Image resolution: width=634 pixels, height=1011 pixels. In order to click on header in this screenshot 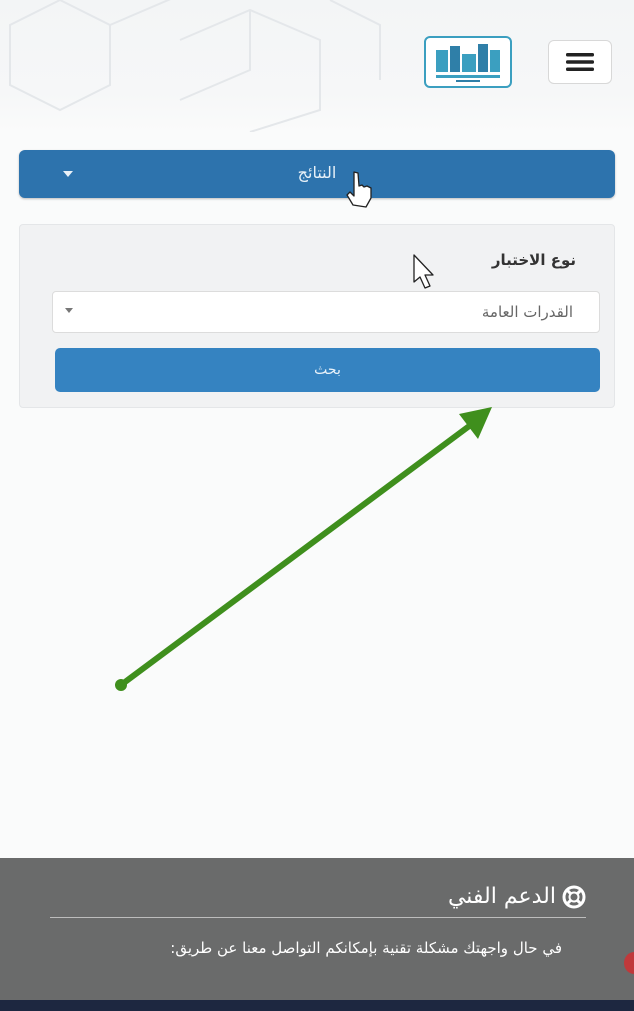, I will do `click(317, 66)`.